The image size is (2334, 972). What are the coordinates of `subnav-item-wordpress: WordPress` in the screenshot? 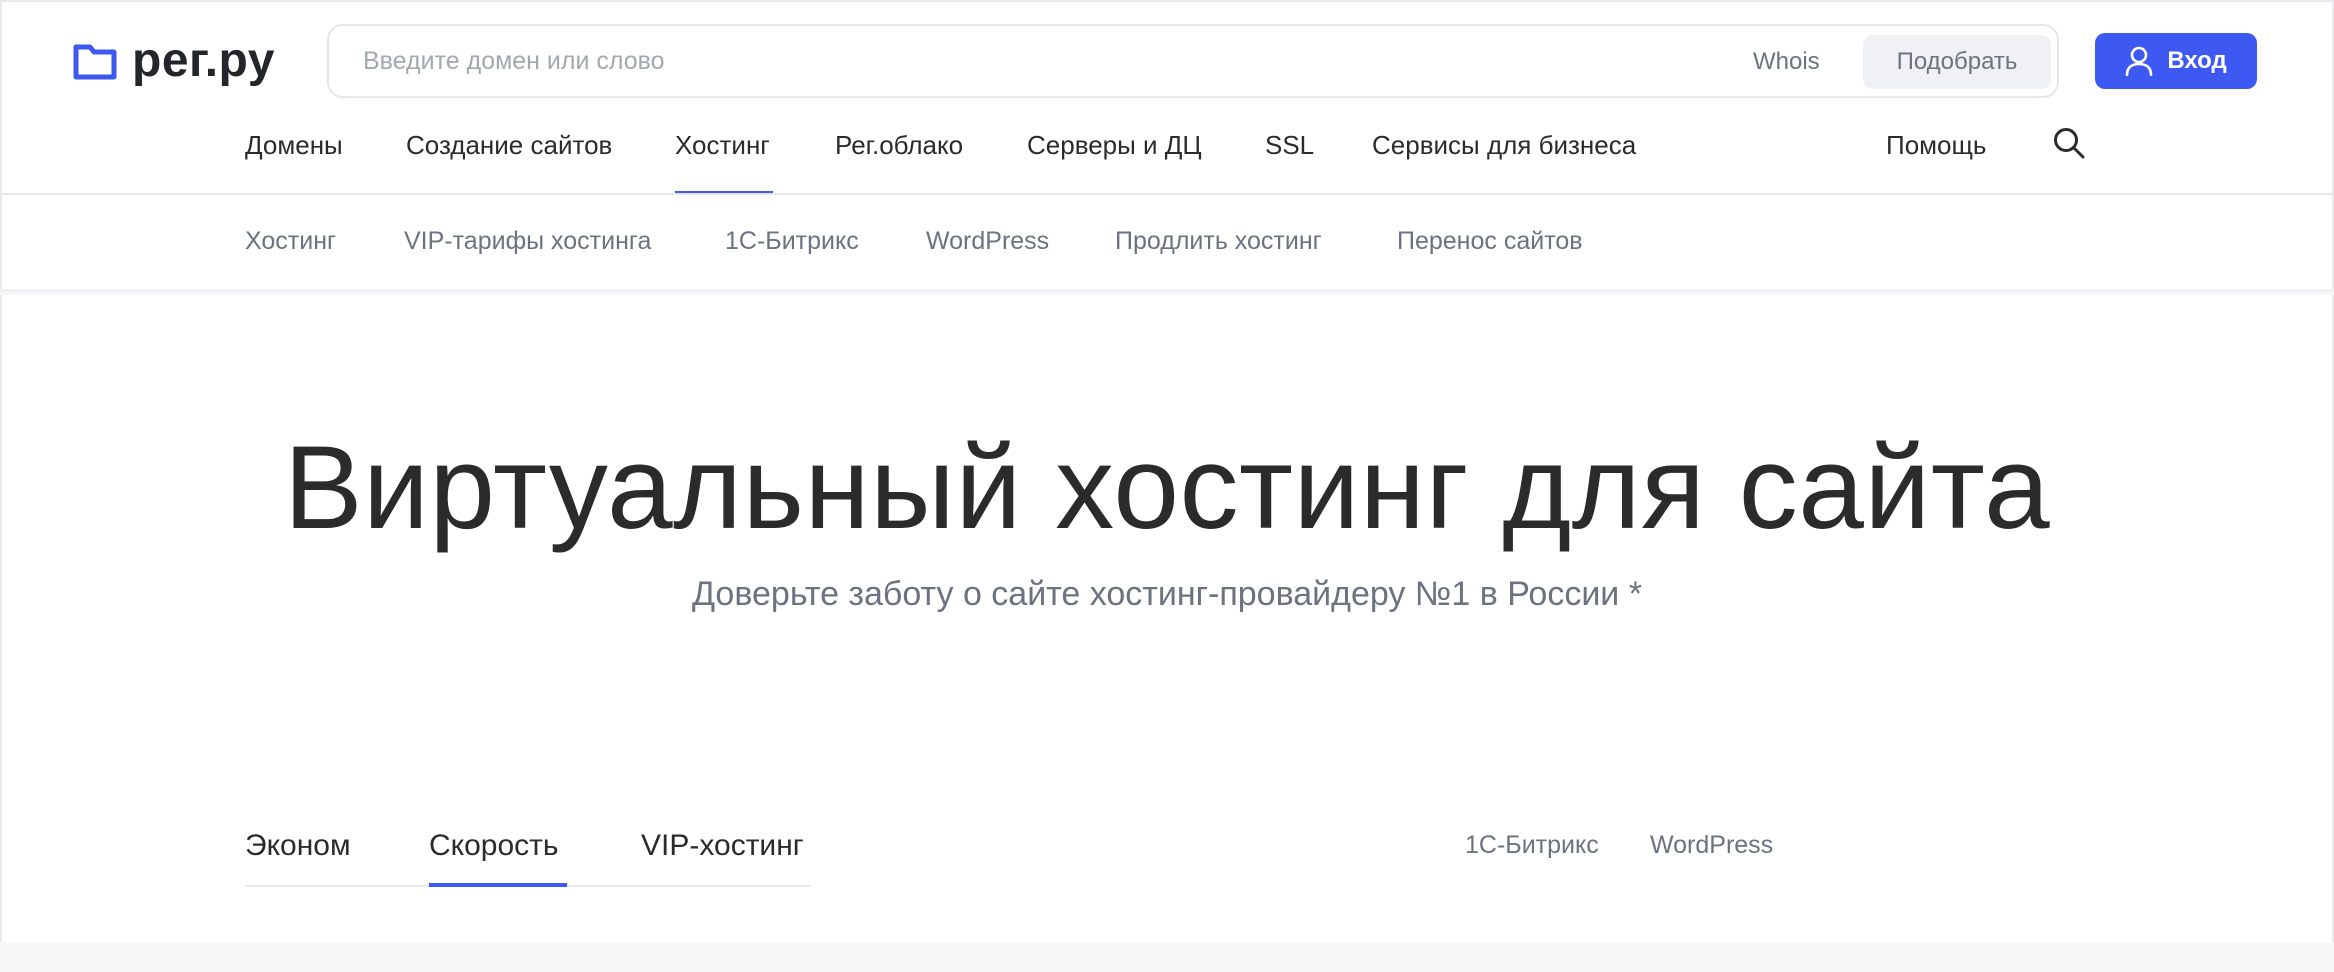 It's located at (987, 241).